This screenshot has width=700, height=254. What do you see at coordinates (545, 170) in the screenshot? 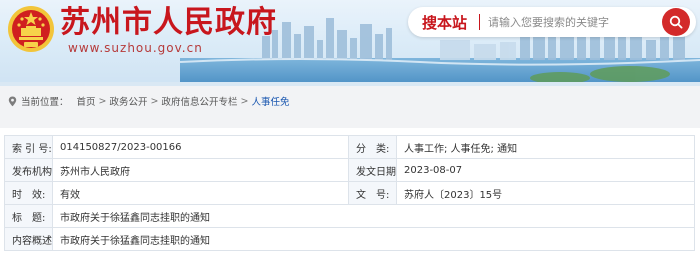
I see `issue-date-value: 2023-08-07` at bounding box center [545, 170].